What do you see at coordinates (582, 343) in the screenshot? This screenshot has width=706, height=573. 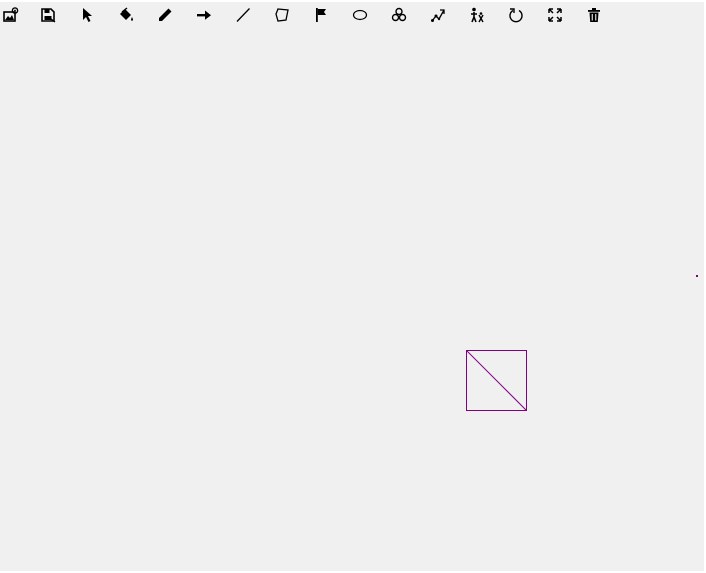 I see `drawing-layer` at bounding box center [582, 343].